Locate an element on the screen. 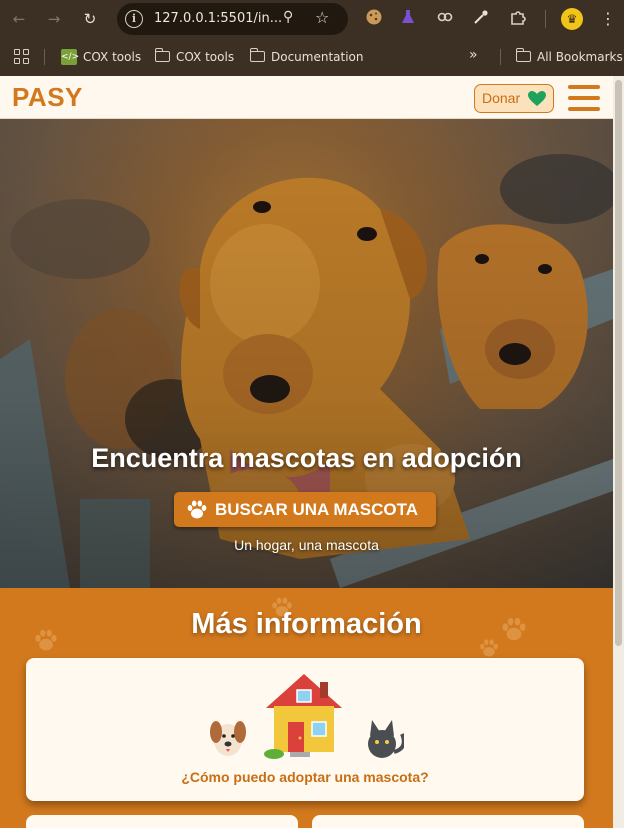 The height and width of the screenshot is (828, 624). all-bookmarks-button: All Bookmarks is located at coordinates (569, 57).